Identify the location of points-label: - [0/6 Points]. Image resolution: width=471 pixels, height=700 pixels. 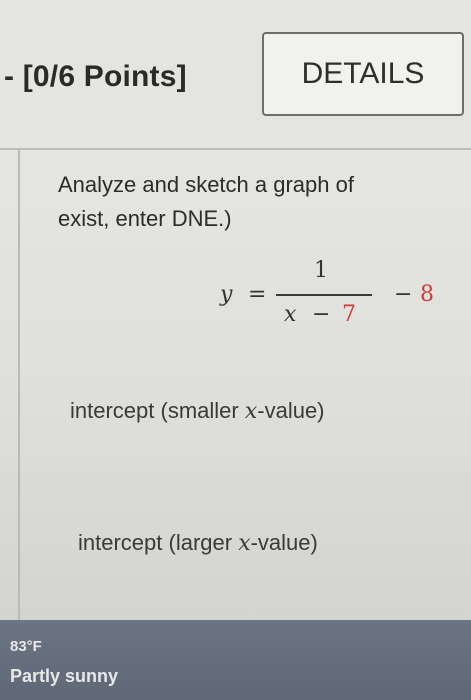
(95, 76).